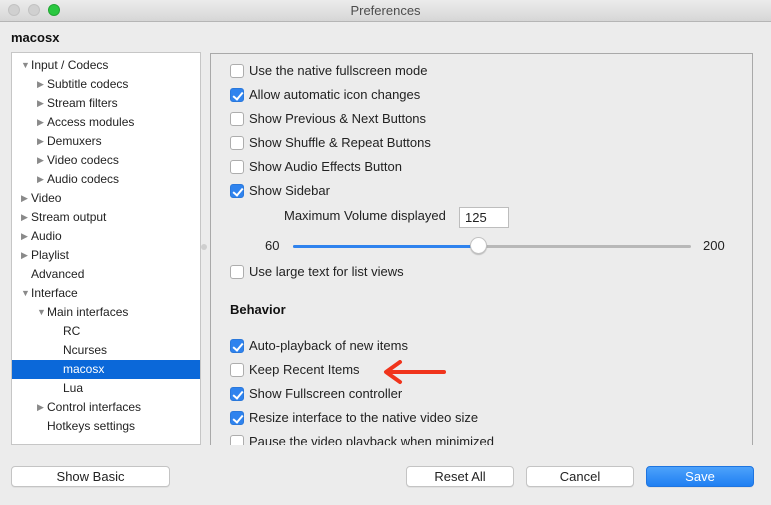  Describe the element at coordinates (328, 345) in the screenshot. I see `checkbox-label: Auto-playback of new items` at that location.